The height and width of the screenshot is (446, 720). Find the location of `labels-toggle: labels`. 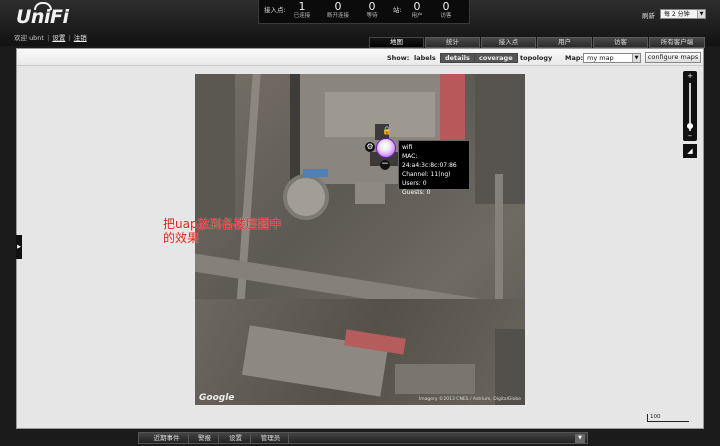

labels-toggle: labels is located at coordinates (425, 58).